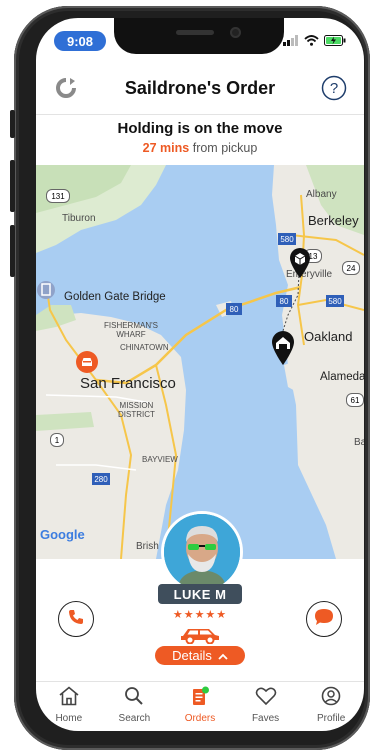 The height and width of the screenshot is (755, 384). I want to click on notch, so click(199, 36).